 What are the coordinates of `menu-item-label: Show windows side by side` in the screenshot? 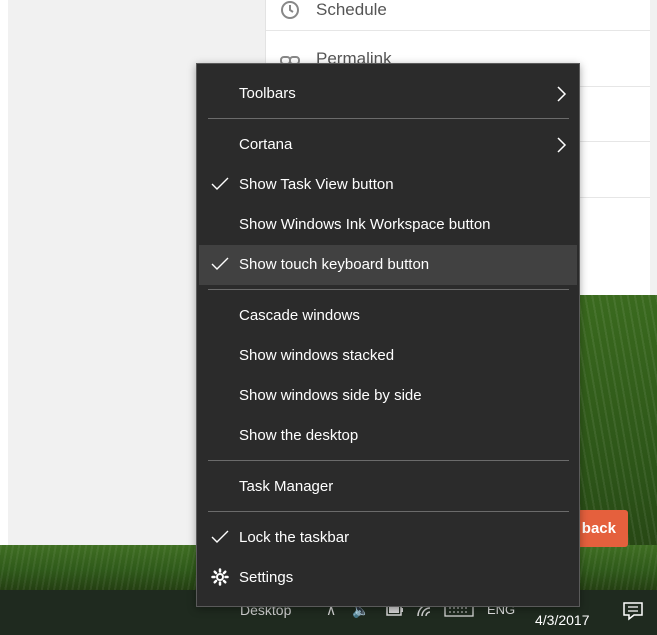 It's located at (330, 395).